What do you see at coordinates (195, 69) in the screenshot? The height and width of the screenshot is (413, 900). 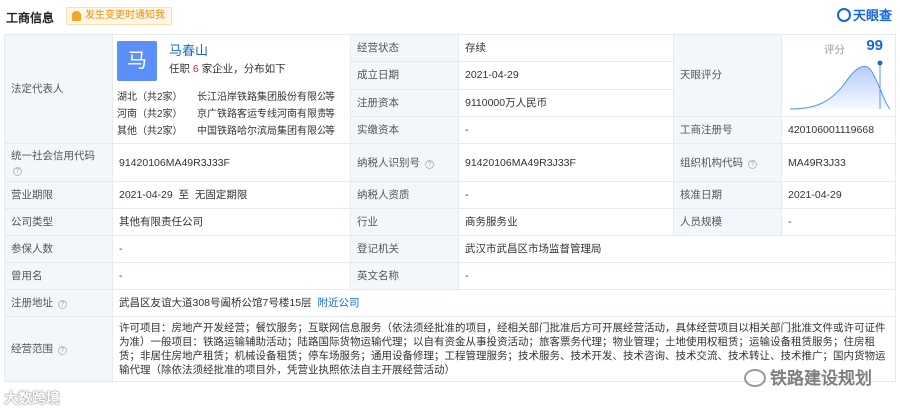 I see `rep-company-count: 6` at bounding box center [195, 69].